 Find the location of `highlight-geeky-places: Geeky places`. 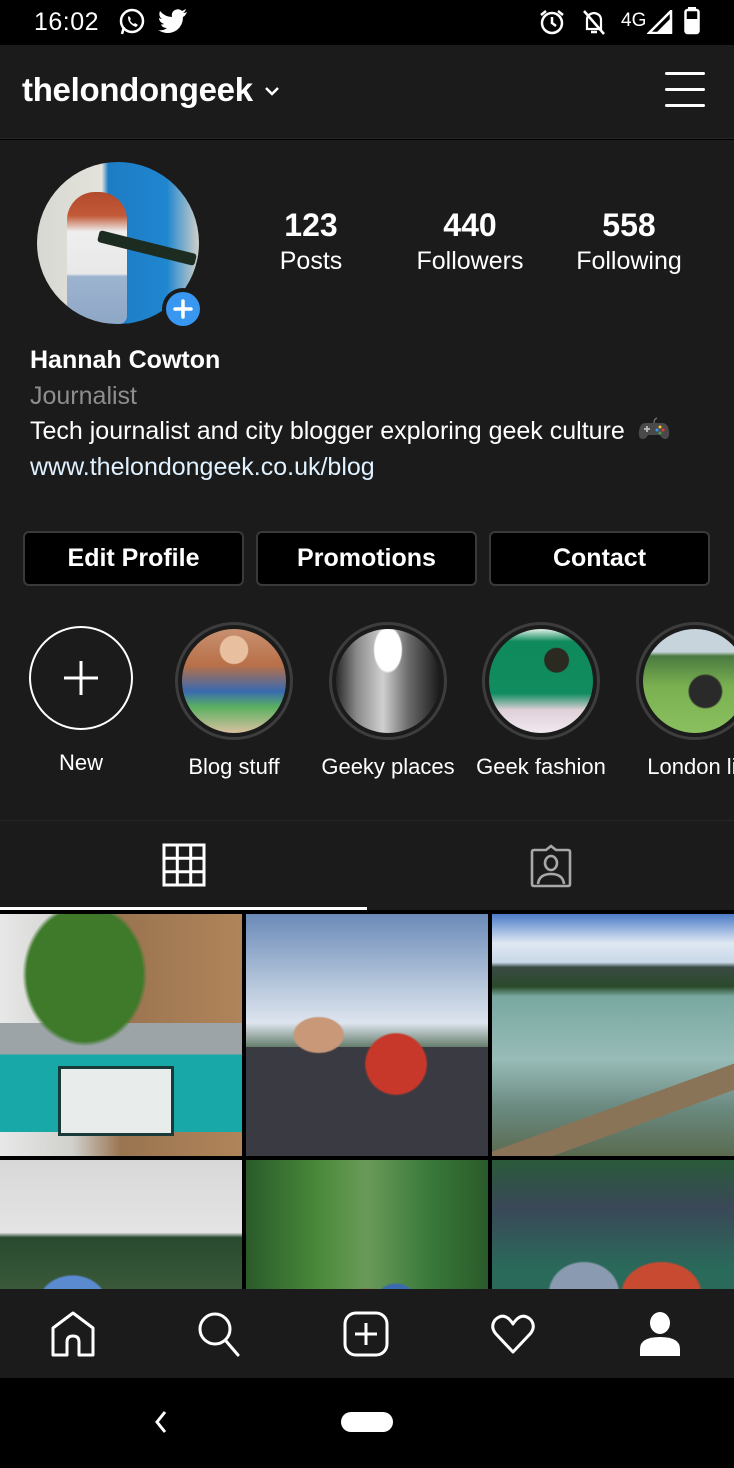

highlight-geeky-places: Geeky places is located at coordinates (388, 701).